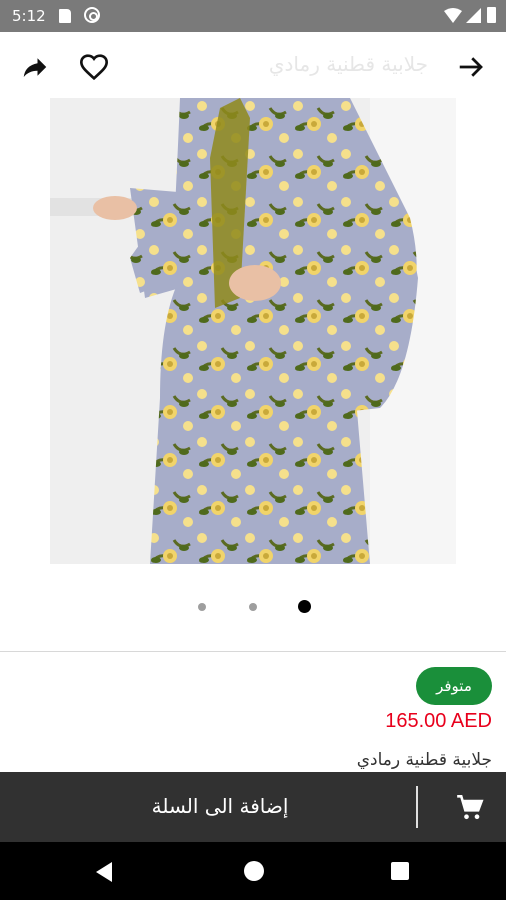 The height and width of the screenshot is (900, 506). What do you see at coordinates (453, 15) in the screenshot?
I see `wifi-icon` at bounding box center [453, 15].